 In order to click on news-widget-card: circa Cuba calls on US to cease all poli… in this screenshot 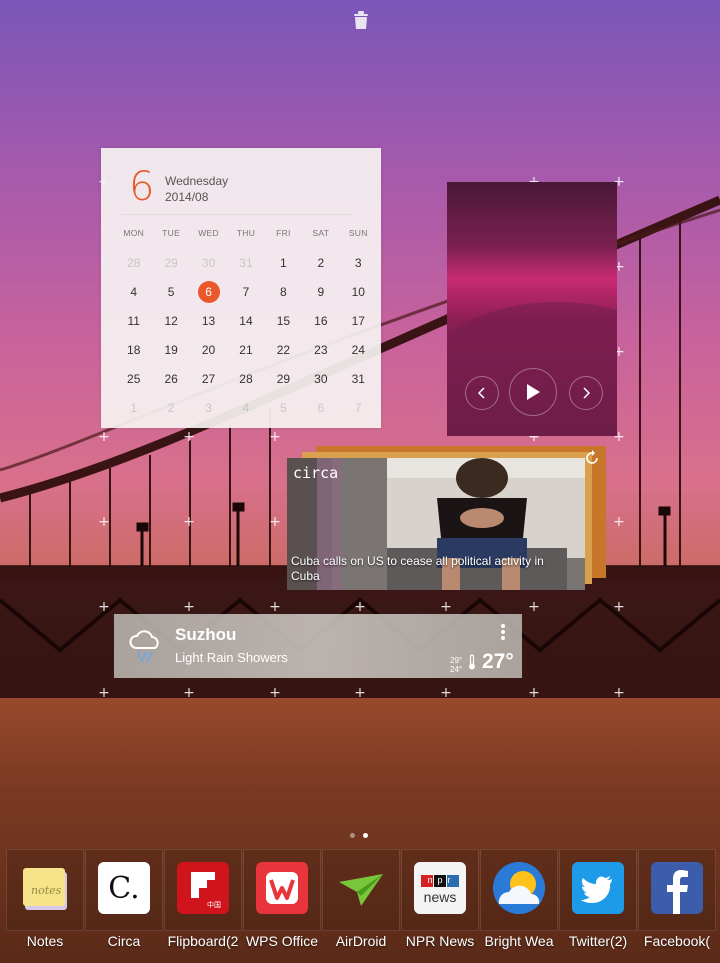, I will do `click(436, 524)`.